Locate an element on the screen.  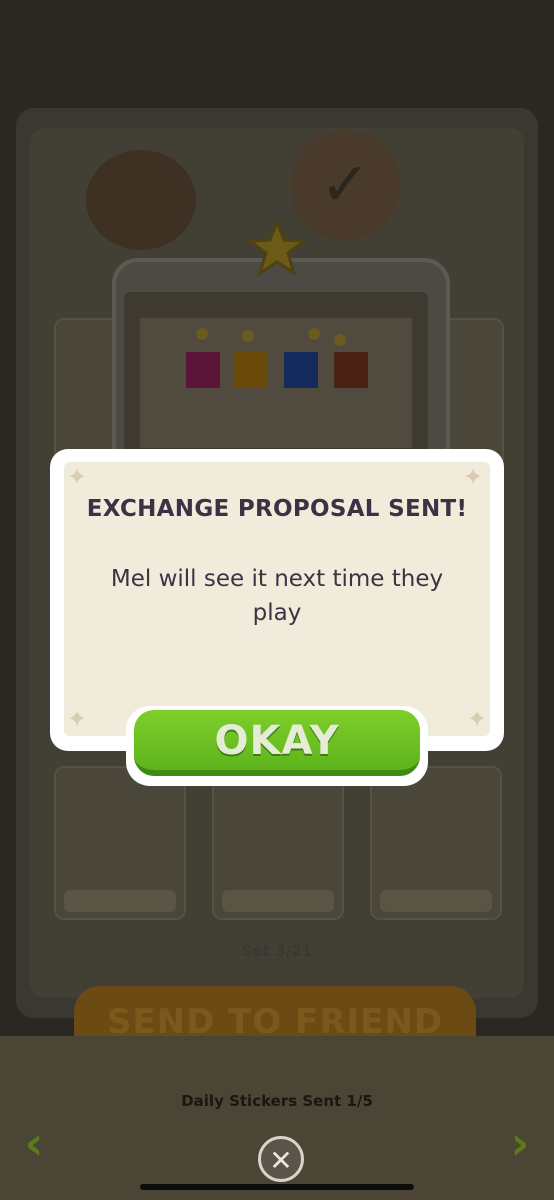
dialog-title: EXCHANGE PROPOSAL SENT! is located at coordinates (277, 509).